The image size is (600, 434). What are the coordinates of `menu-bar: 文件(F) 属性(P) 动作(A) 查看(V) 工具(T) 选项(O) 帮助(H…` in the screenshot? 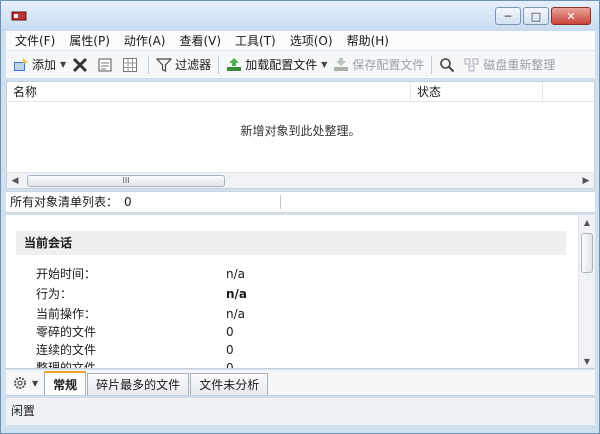 It's located at (300, 41).